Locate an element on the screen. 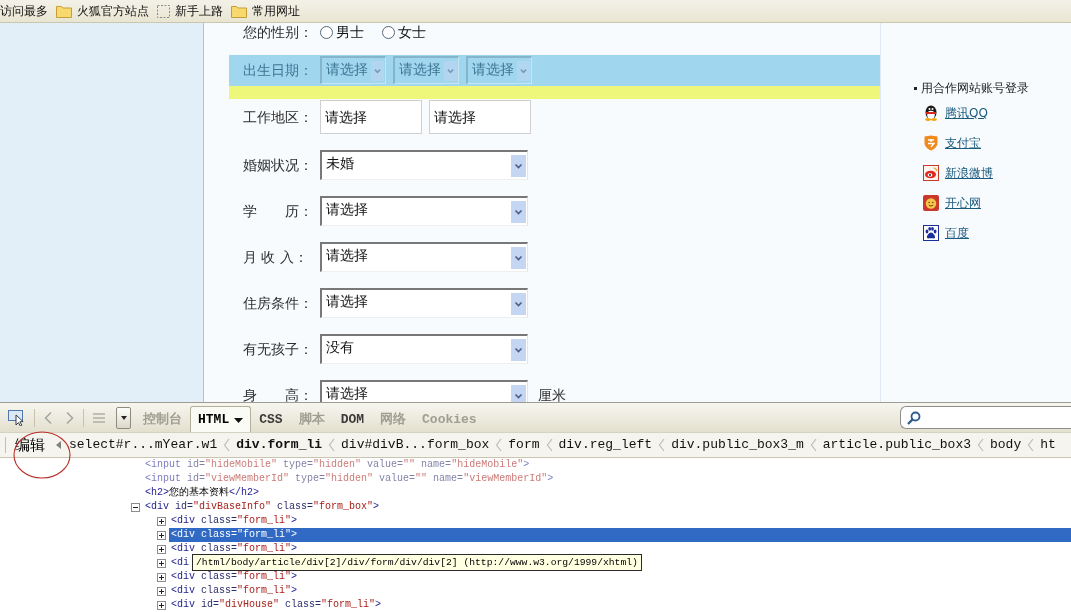  dashed-square-icon is located at coordinates (163, 11).